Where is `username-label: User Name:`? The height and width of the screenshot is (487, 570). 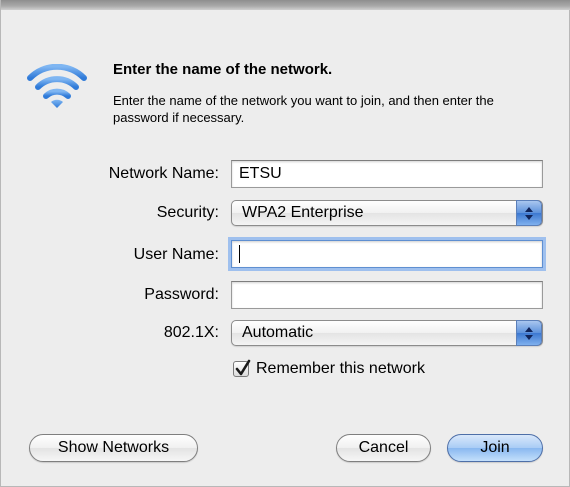
username-label: User Name: is located at coordinates (176, 254).